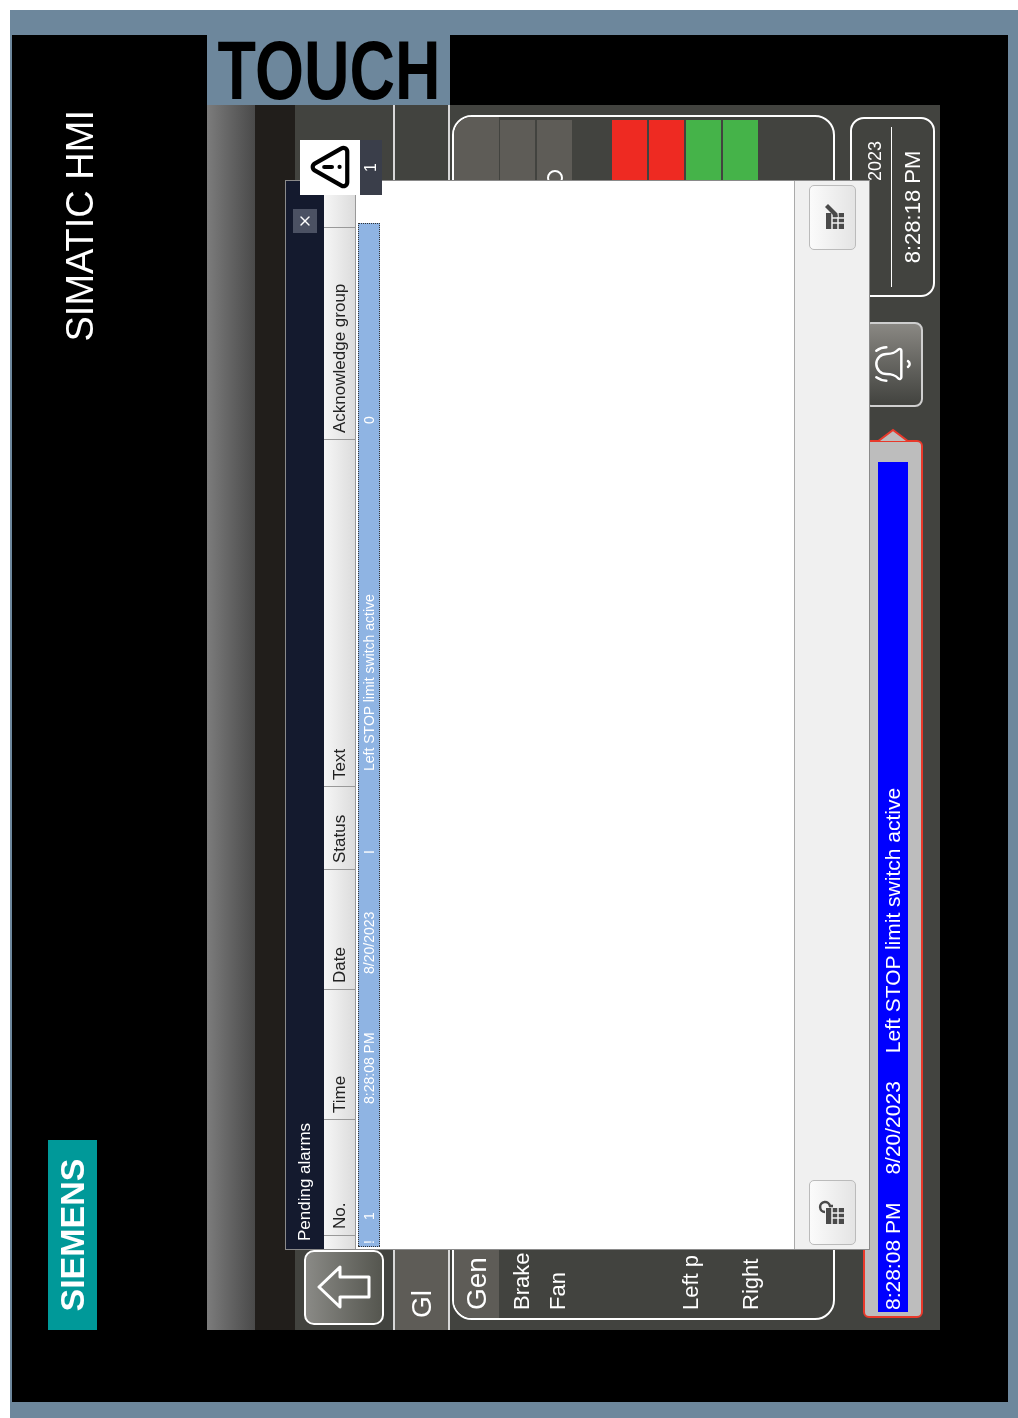  What do you see at coordinates (339, 1054) in the screenshot?
I see `column-header: Time` at bounding box center [339, 1054].